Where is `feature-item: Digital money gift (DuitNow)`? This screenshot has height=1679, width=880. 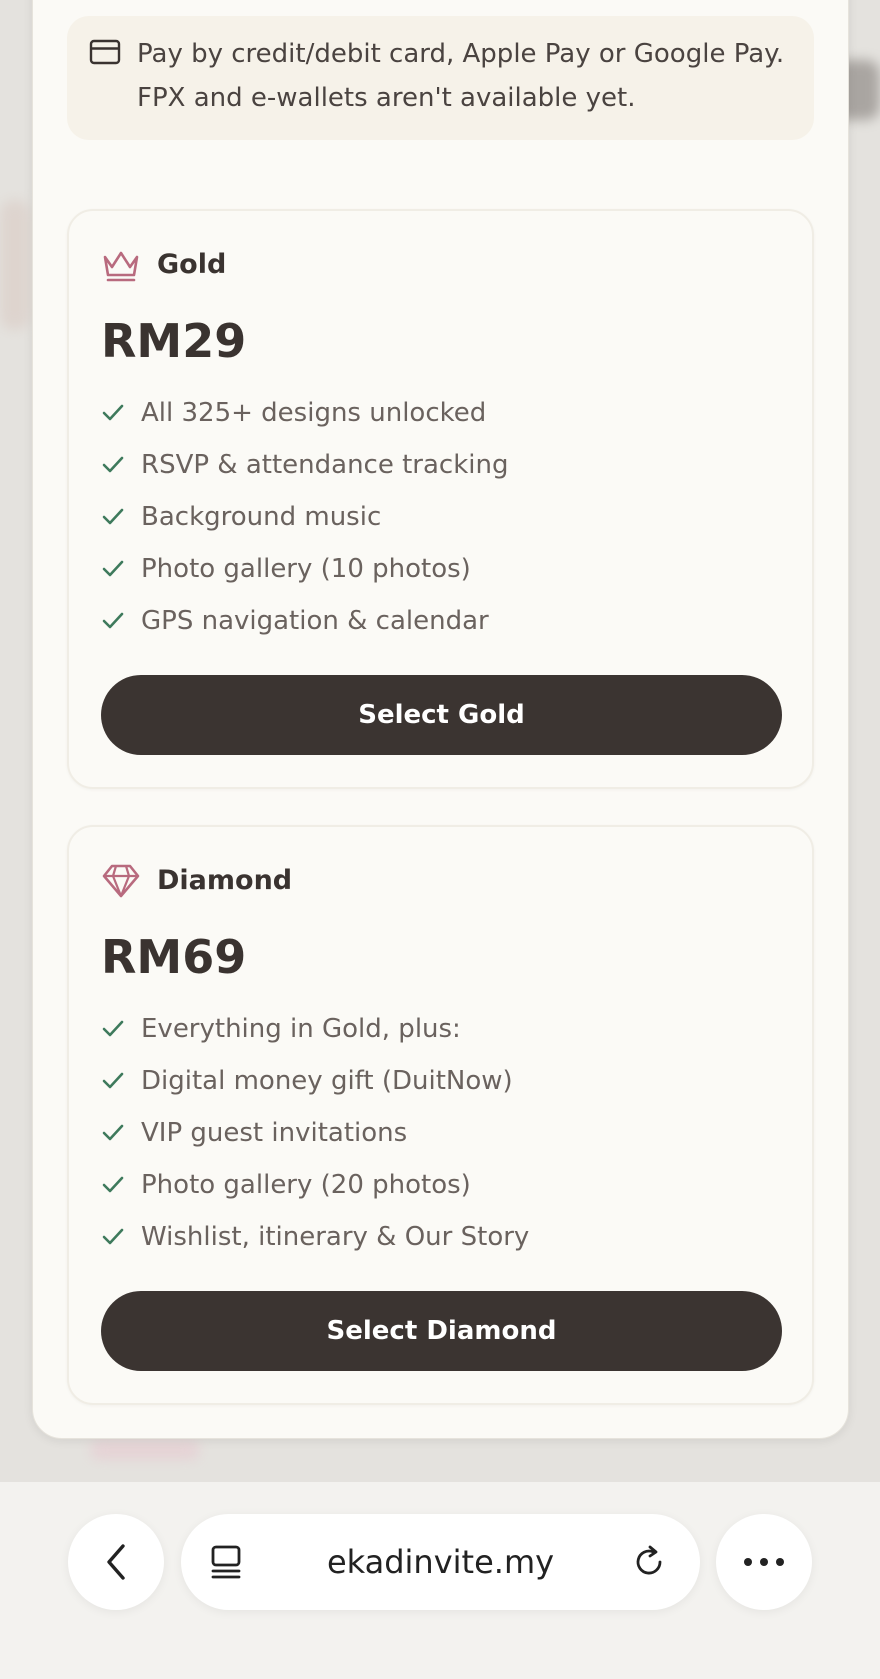
feature-item: Digital money gift (DuitNow) is located at coordinates (315, 1081).